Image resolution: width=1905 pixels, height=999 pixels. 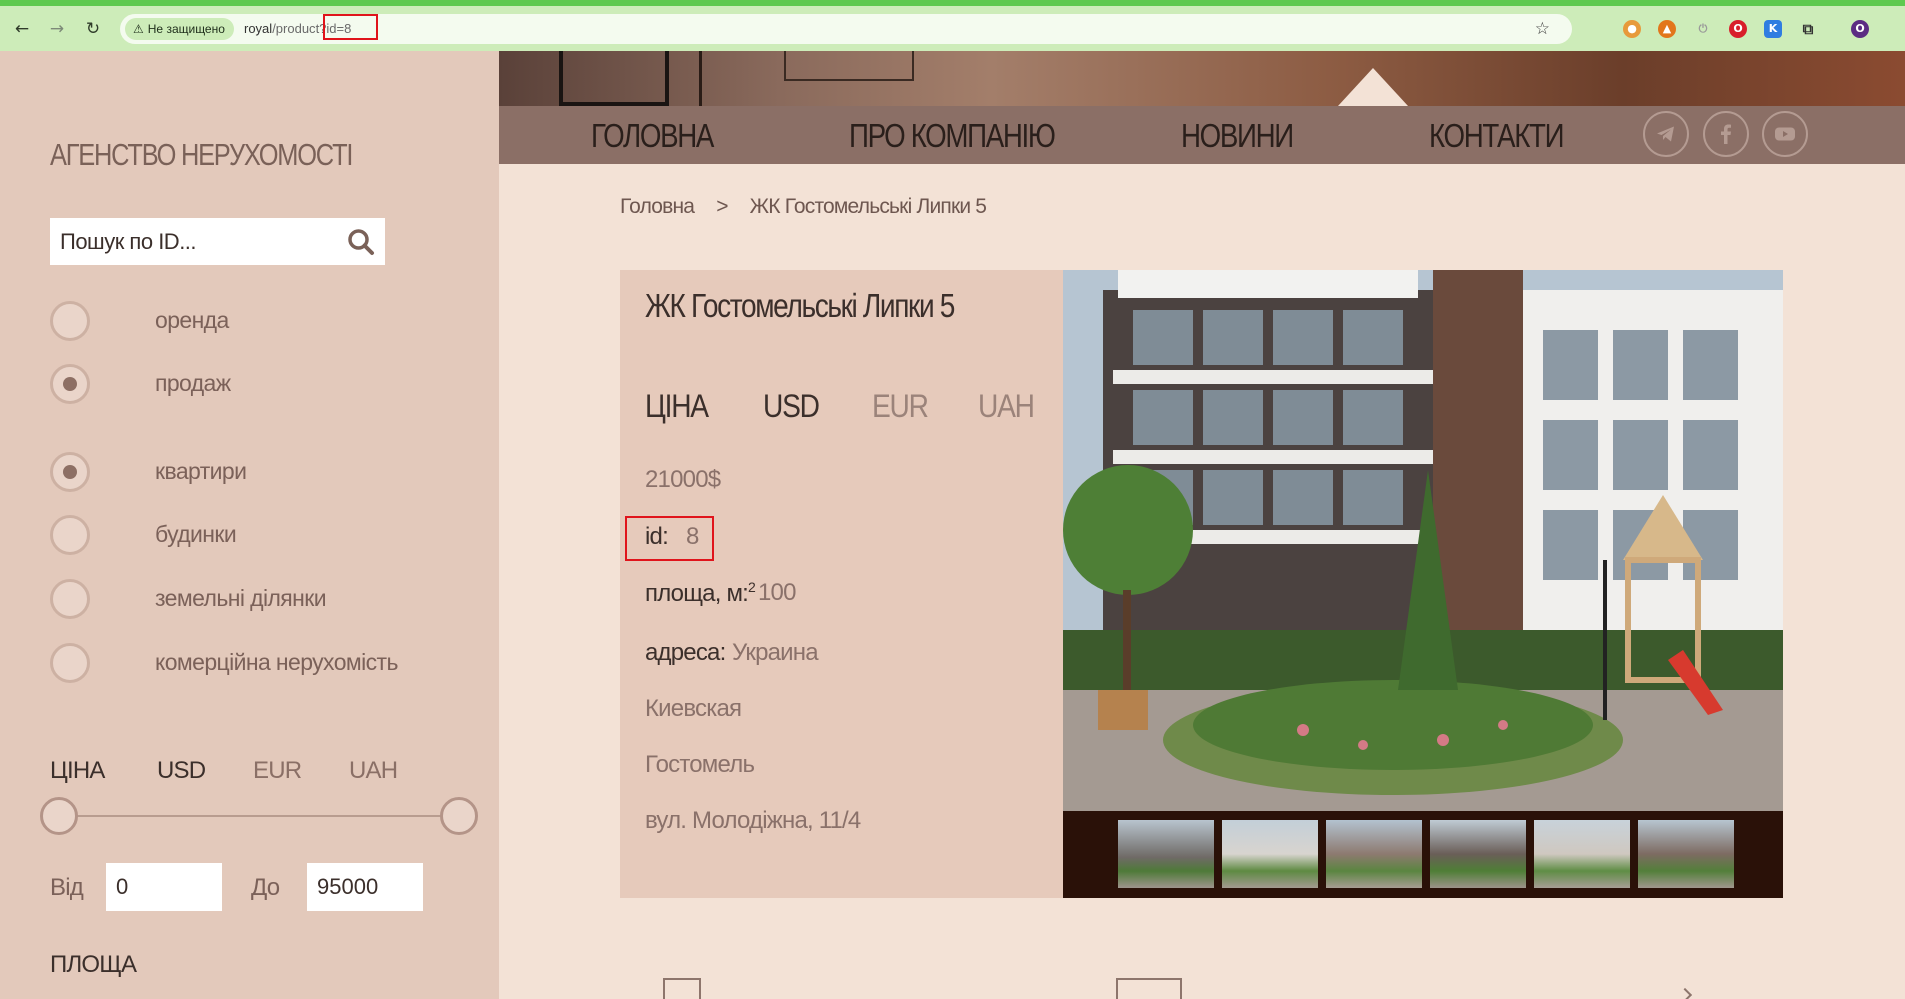 What do you see at coordinates (1202, 78) in the screenshot?
I see `header-banner-image` at bounding box center [1202, 78].